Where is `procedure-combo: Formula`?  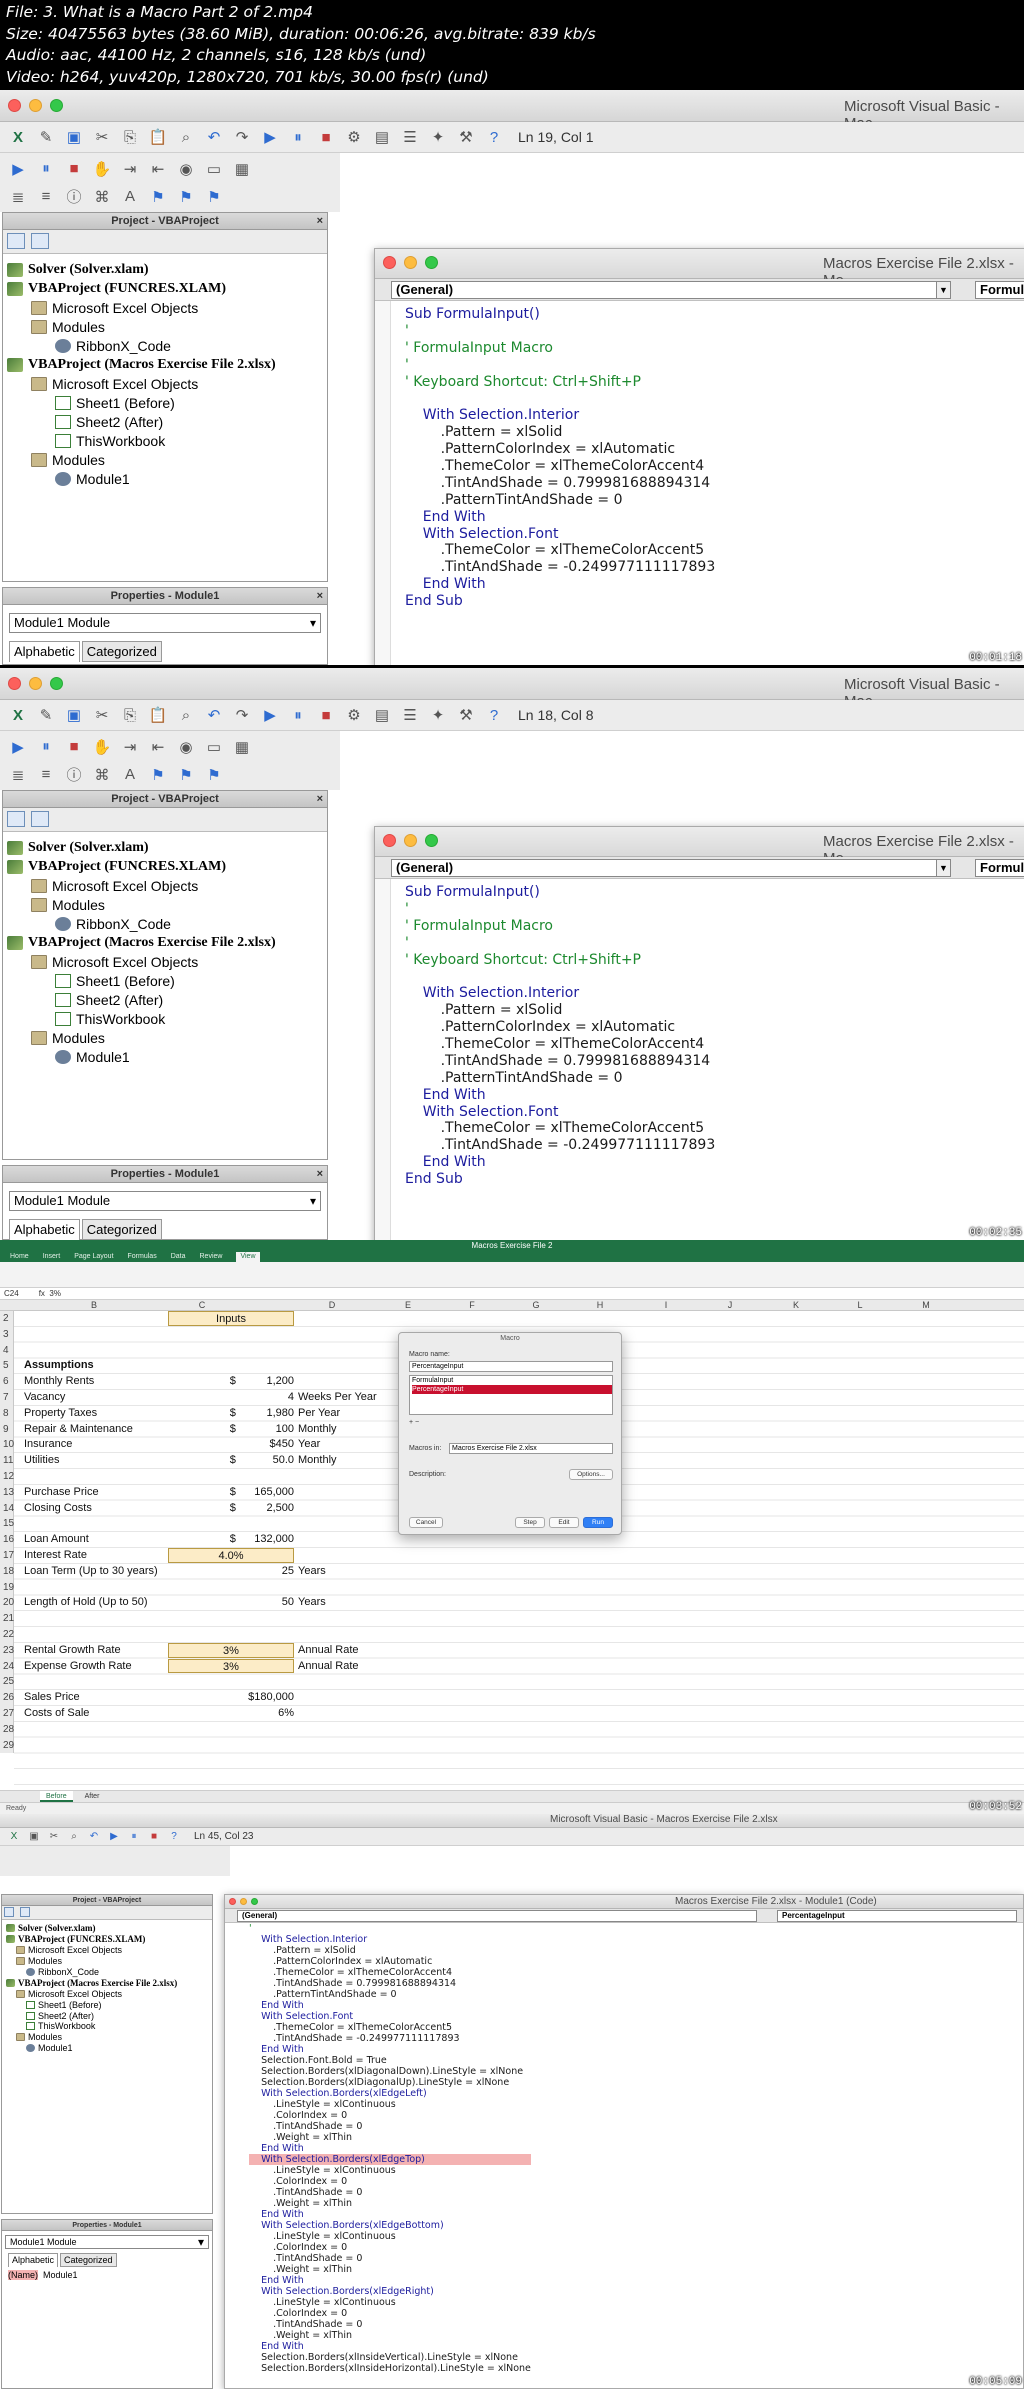
procedure-combo: Formula is located at coordinates (999, 290).